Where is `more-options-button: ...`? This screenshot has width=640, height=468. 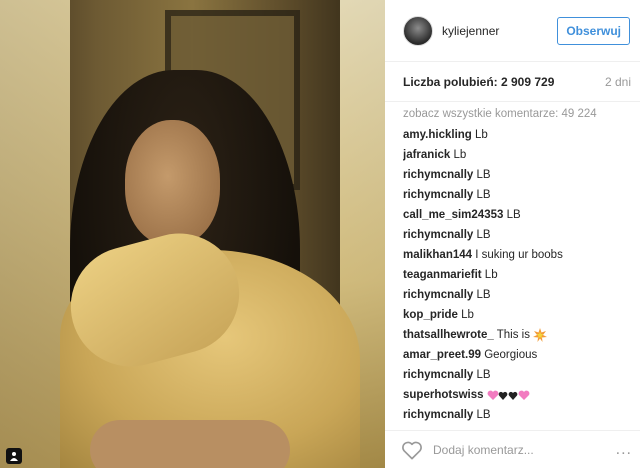
more-options-button: ... is located at coordinates (624, 450).